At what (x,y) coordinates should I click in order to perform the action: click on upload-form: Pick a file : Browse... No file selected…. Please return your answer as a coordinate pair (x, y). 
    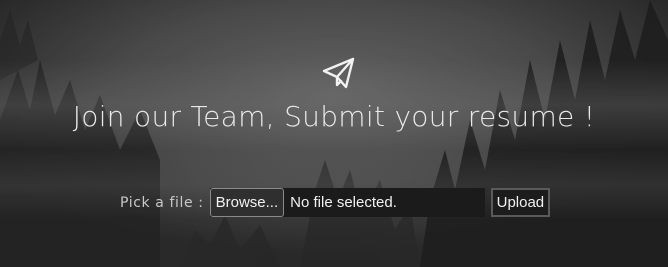
    Looking at the image, I should click on (335, 202).